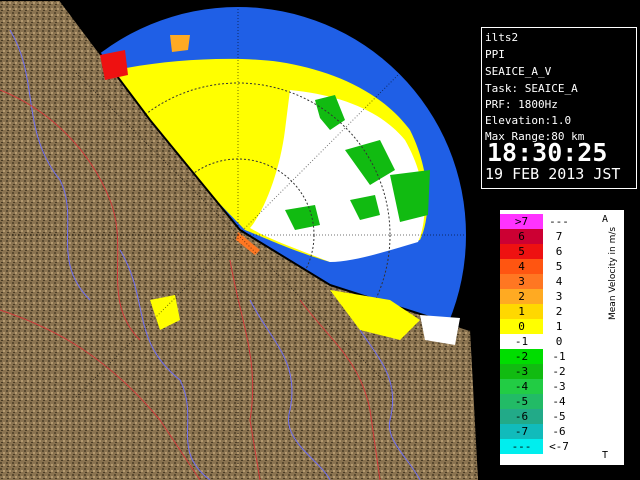 The height and width of the screenshot is (480, 640). What do you see at coordinates (521, 221) in the screenshot?
I see `legend-color-swatch: >7` at bounding box center [521, 221].